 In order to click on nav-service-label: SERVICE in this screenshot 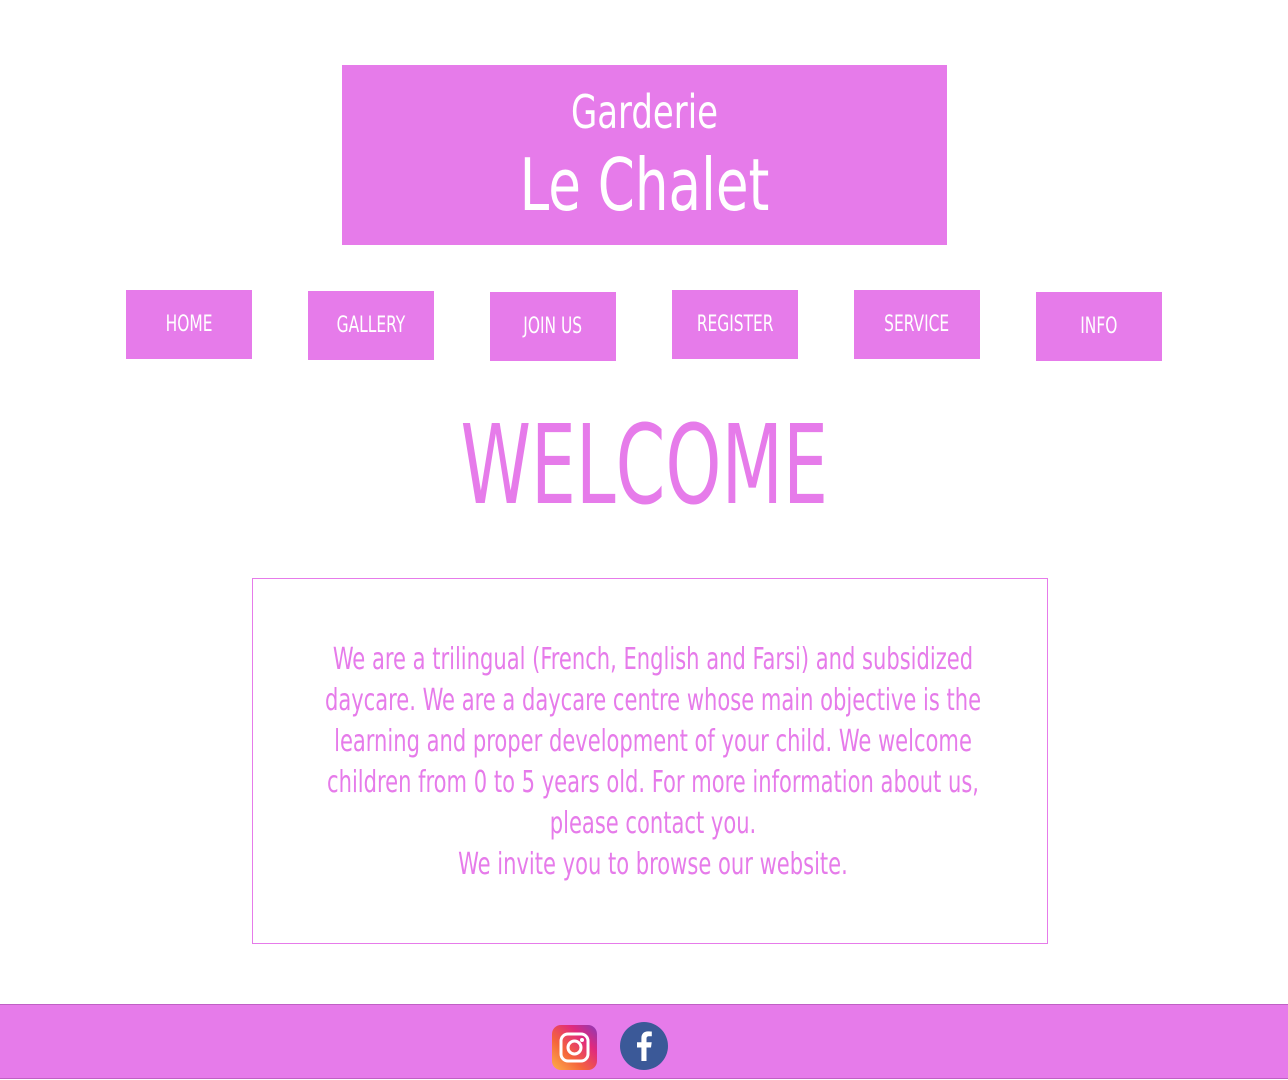, I will do `click(917, 324)`.